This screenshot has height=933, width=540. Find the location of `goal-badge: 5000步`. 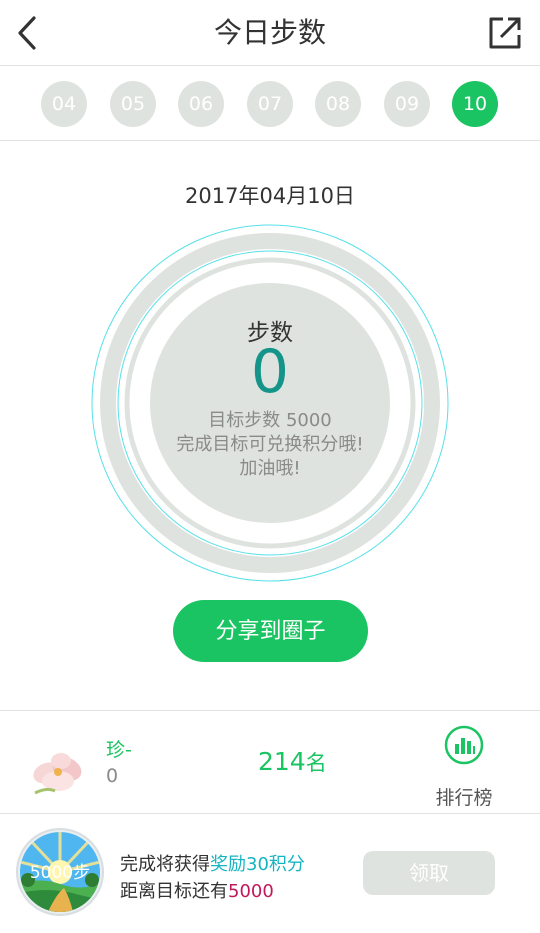

goal-badge: 5000步 is located at coordinates (60, 872).